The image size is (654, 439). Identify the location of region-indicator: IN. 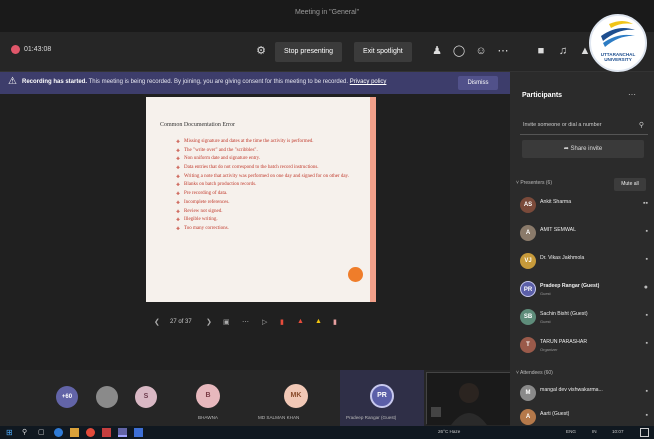
(594, 431).